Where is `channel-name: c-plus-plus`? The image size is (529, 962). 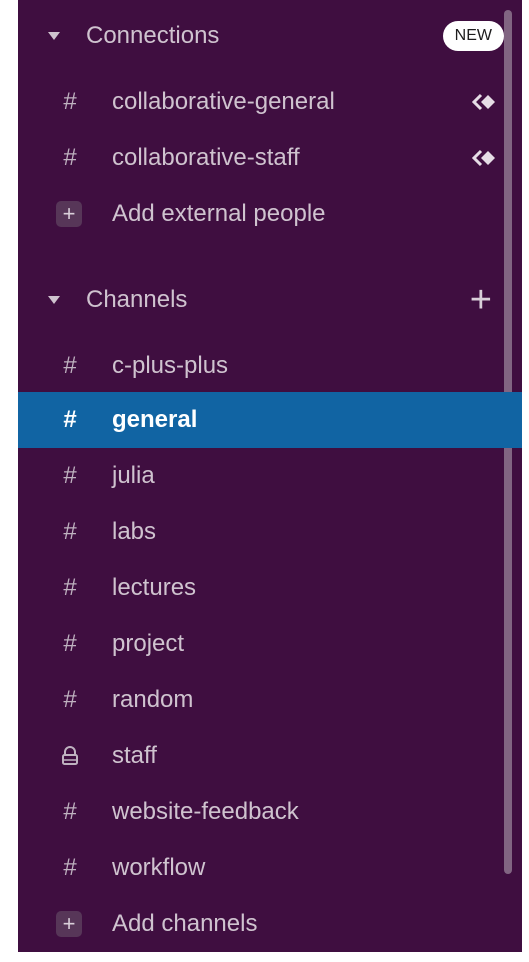 channel-name: c-plus-plus is located at coordinates (170, 365).